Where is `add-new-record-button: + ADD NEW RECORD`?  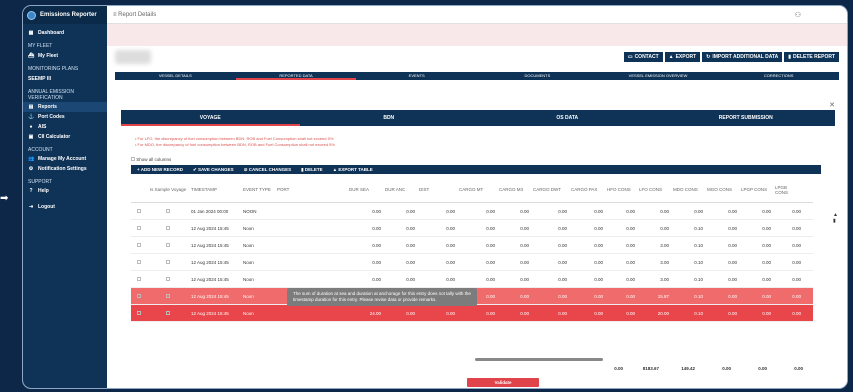 add-new-record-button: + ADD NEW RECORD is located at coordinates (160, 169).